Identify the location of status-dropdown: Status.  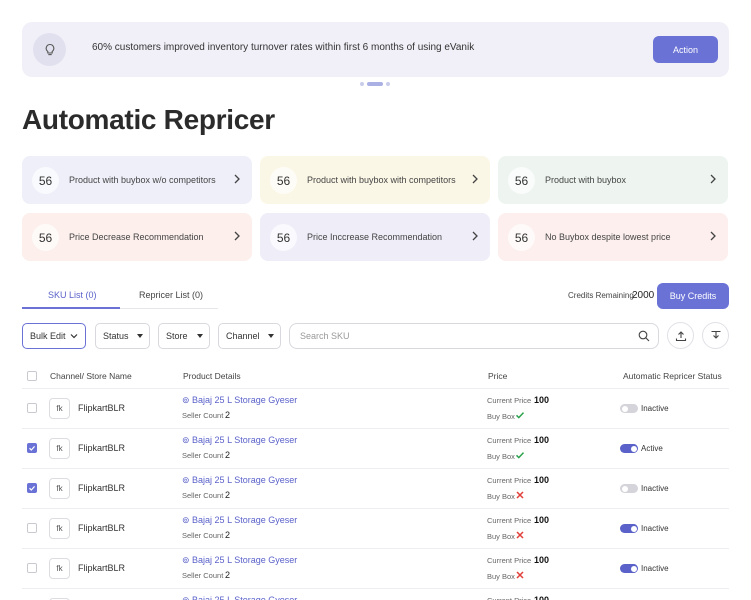
(122, 336).